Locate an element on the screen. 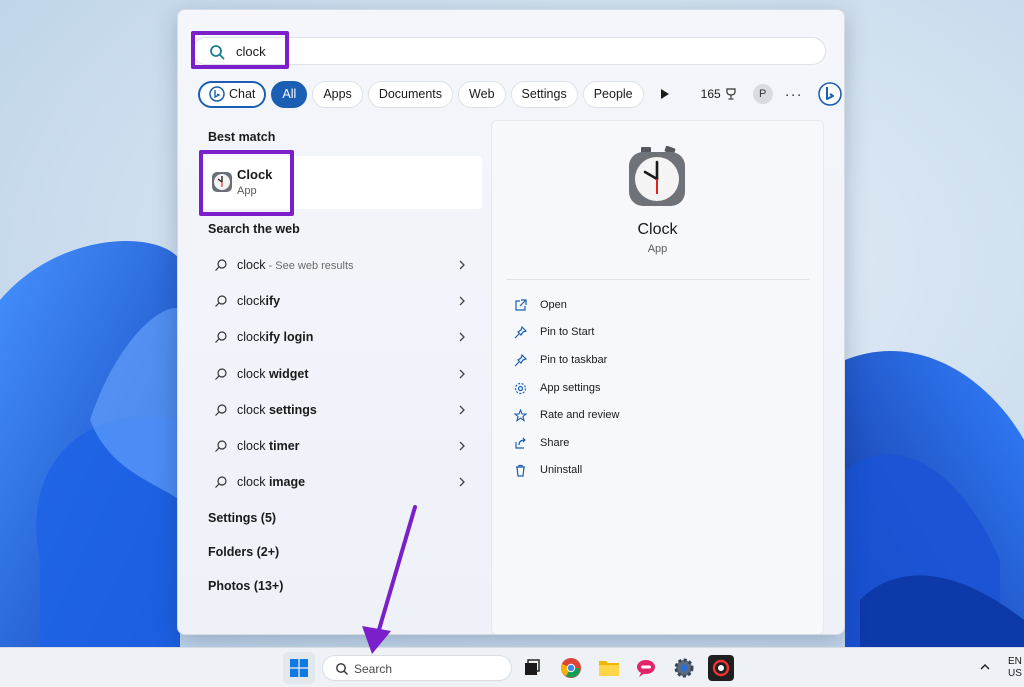 This screenshot has height=687, width=1024. action-pin-to-start: Pin to Start is located at coordinates (554, 332).